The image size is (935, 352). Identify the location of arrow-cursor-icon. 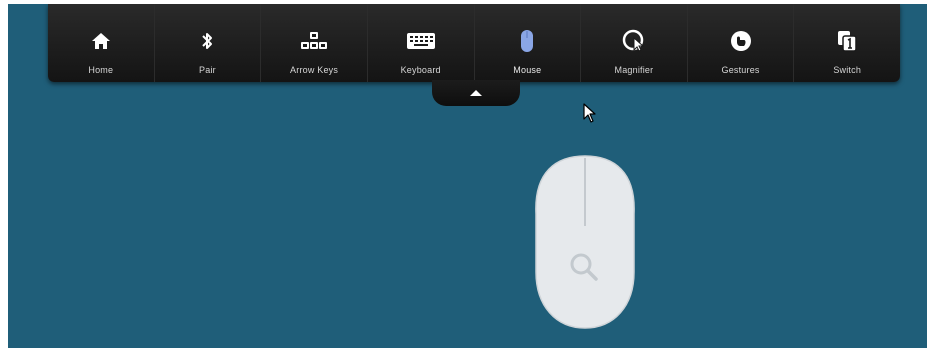
(590, 116).